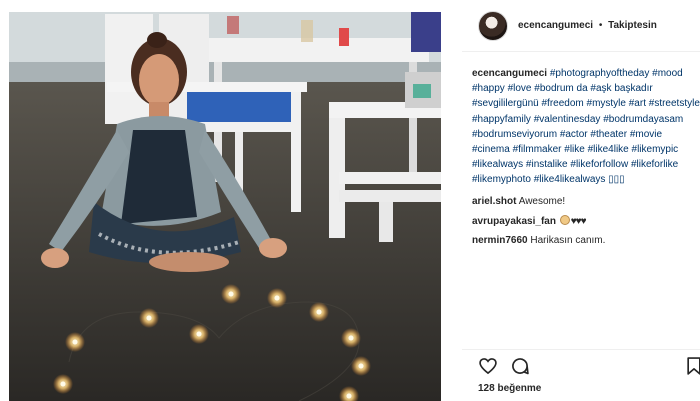 The width and height of the screenshot is (700, 401). I want to click on header-text: ecencangumeci • Takiptesin, so click(587, 25).